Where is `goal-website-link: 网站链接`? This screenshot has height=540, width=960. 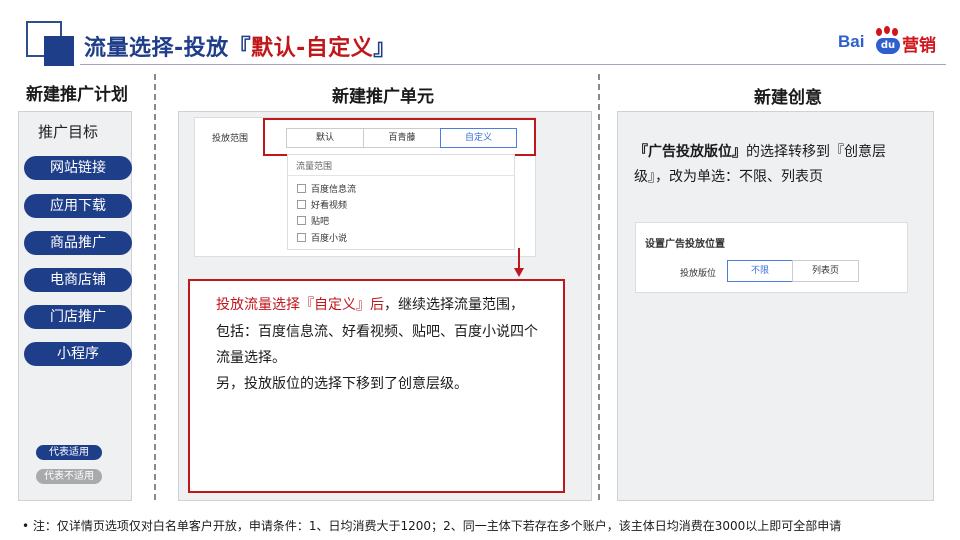
goal-website-link: 网站链接 is located at coordinates (78, 168).